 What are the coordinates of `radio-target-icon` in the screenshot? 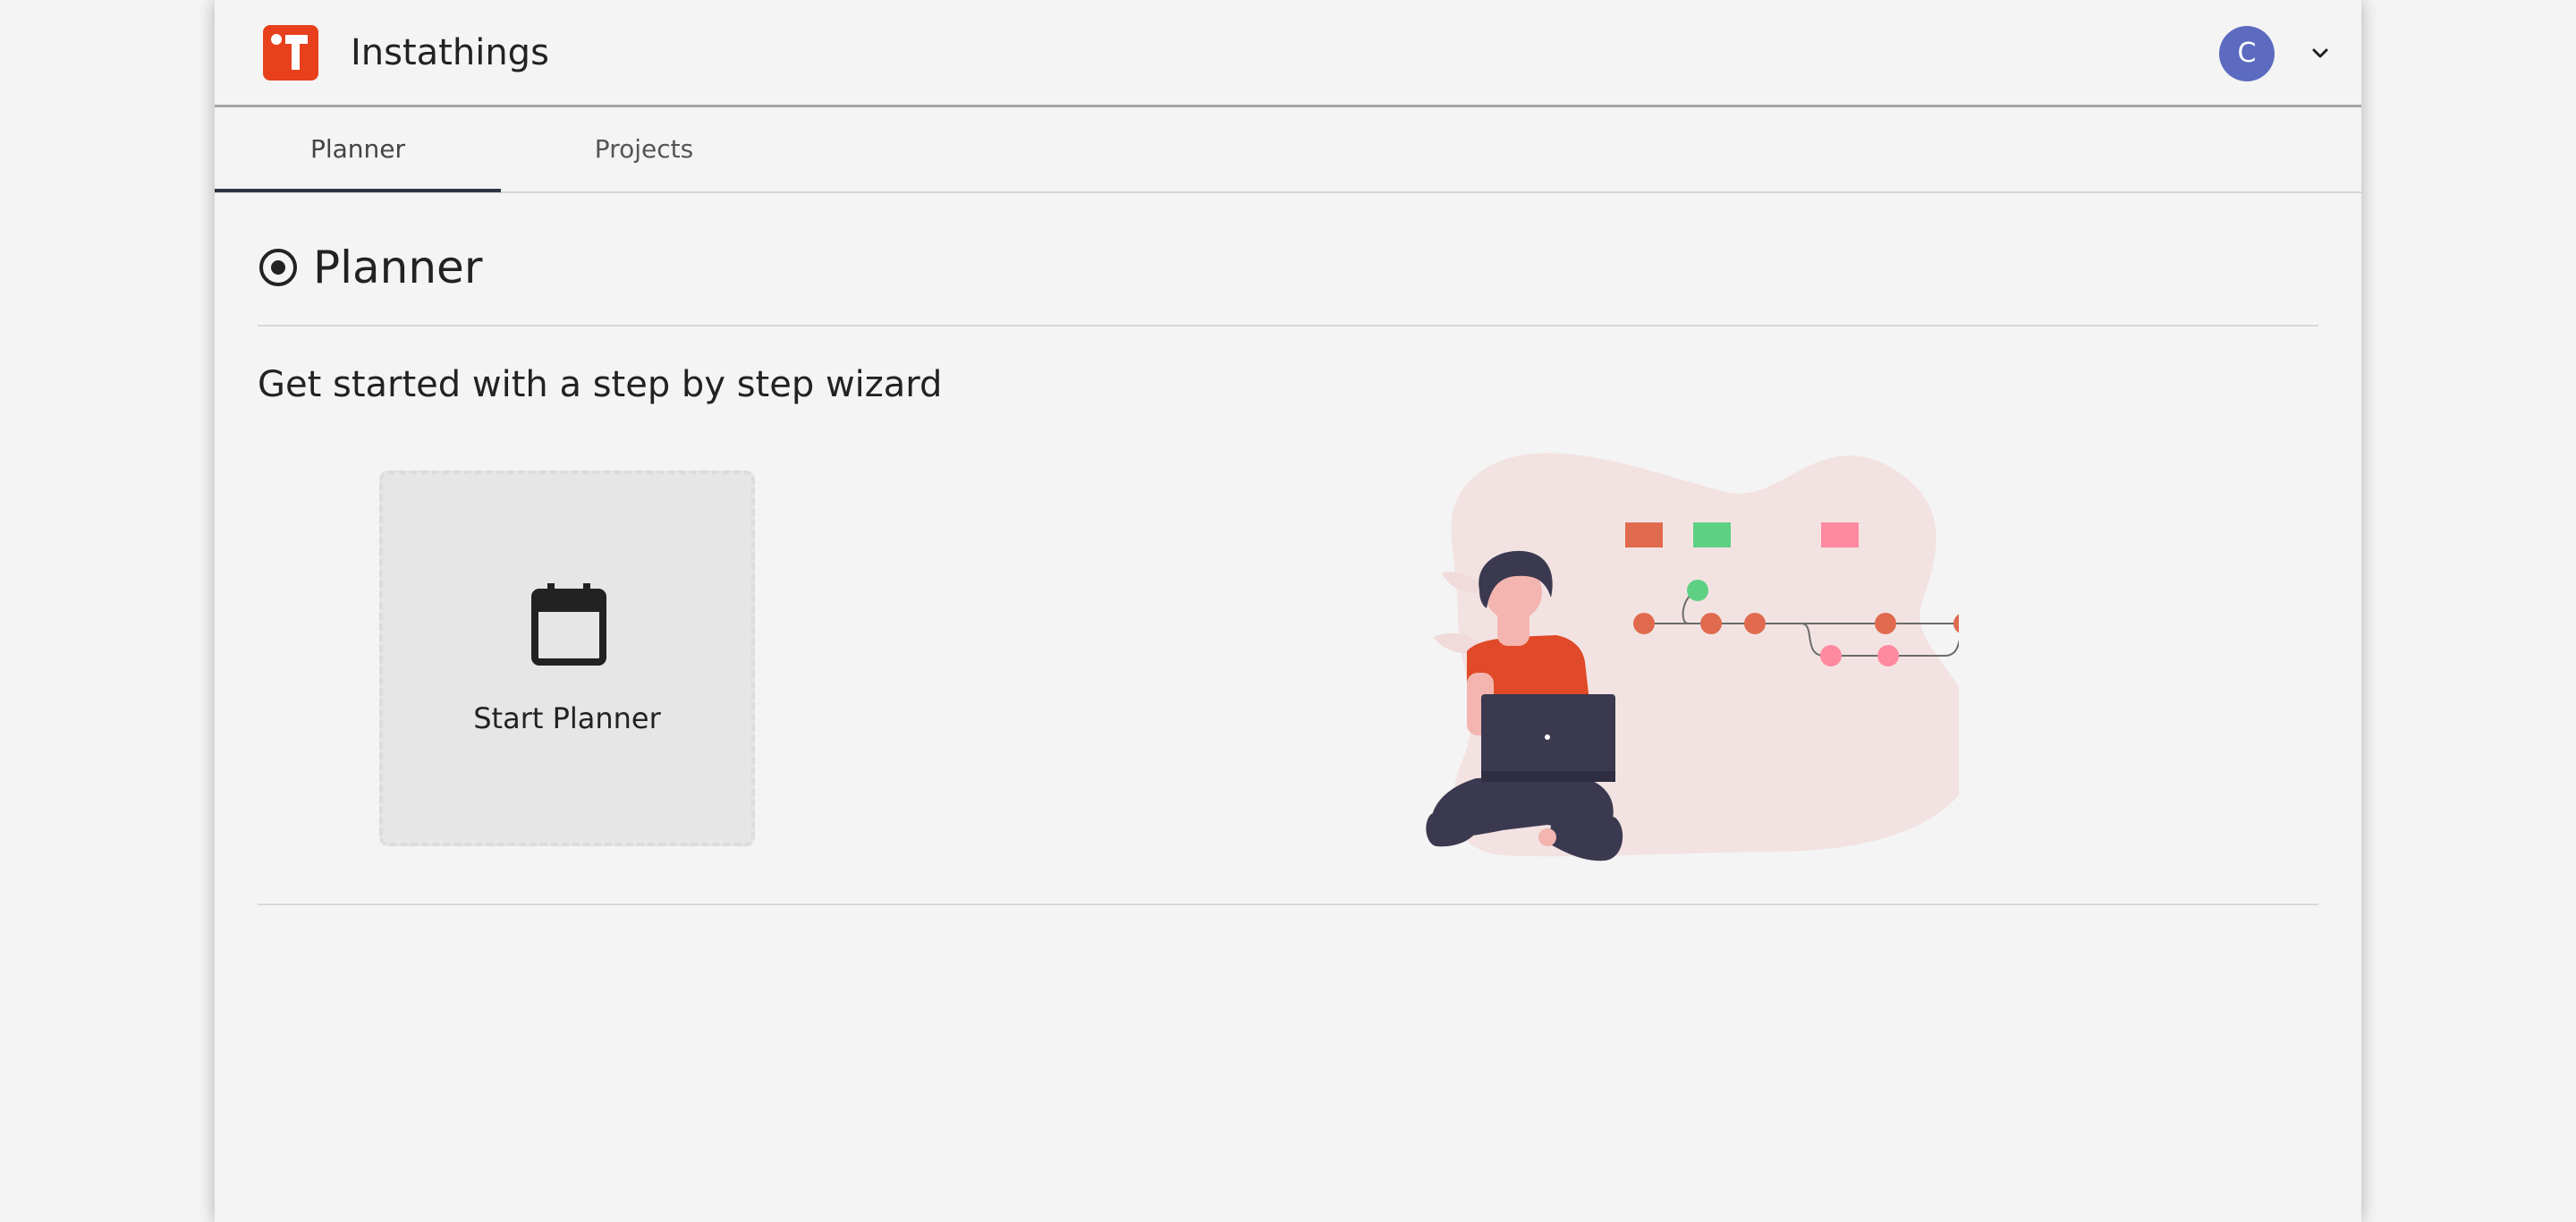 It's located at (278, 267).